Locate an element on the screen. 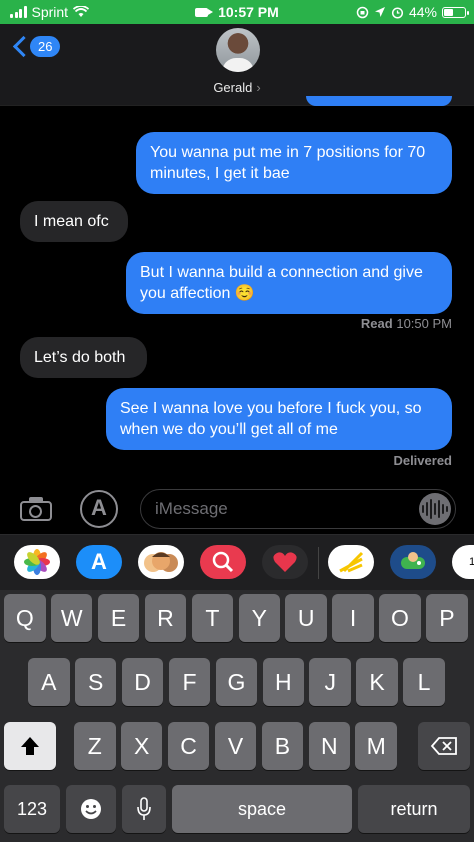 The image size is (474, 842). shift-key is located at coordinates (30, 746).